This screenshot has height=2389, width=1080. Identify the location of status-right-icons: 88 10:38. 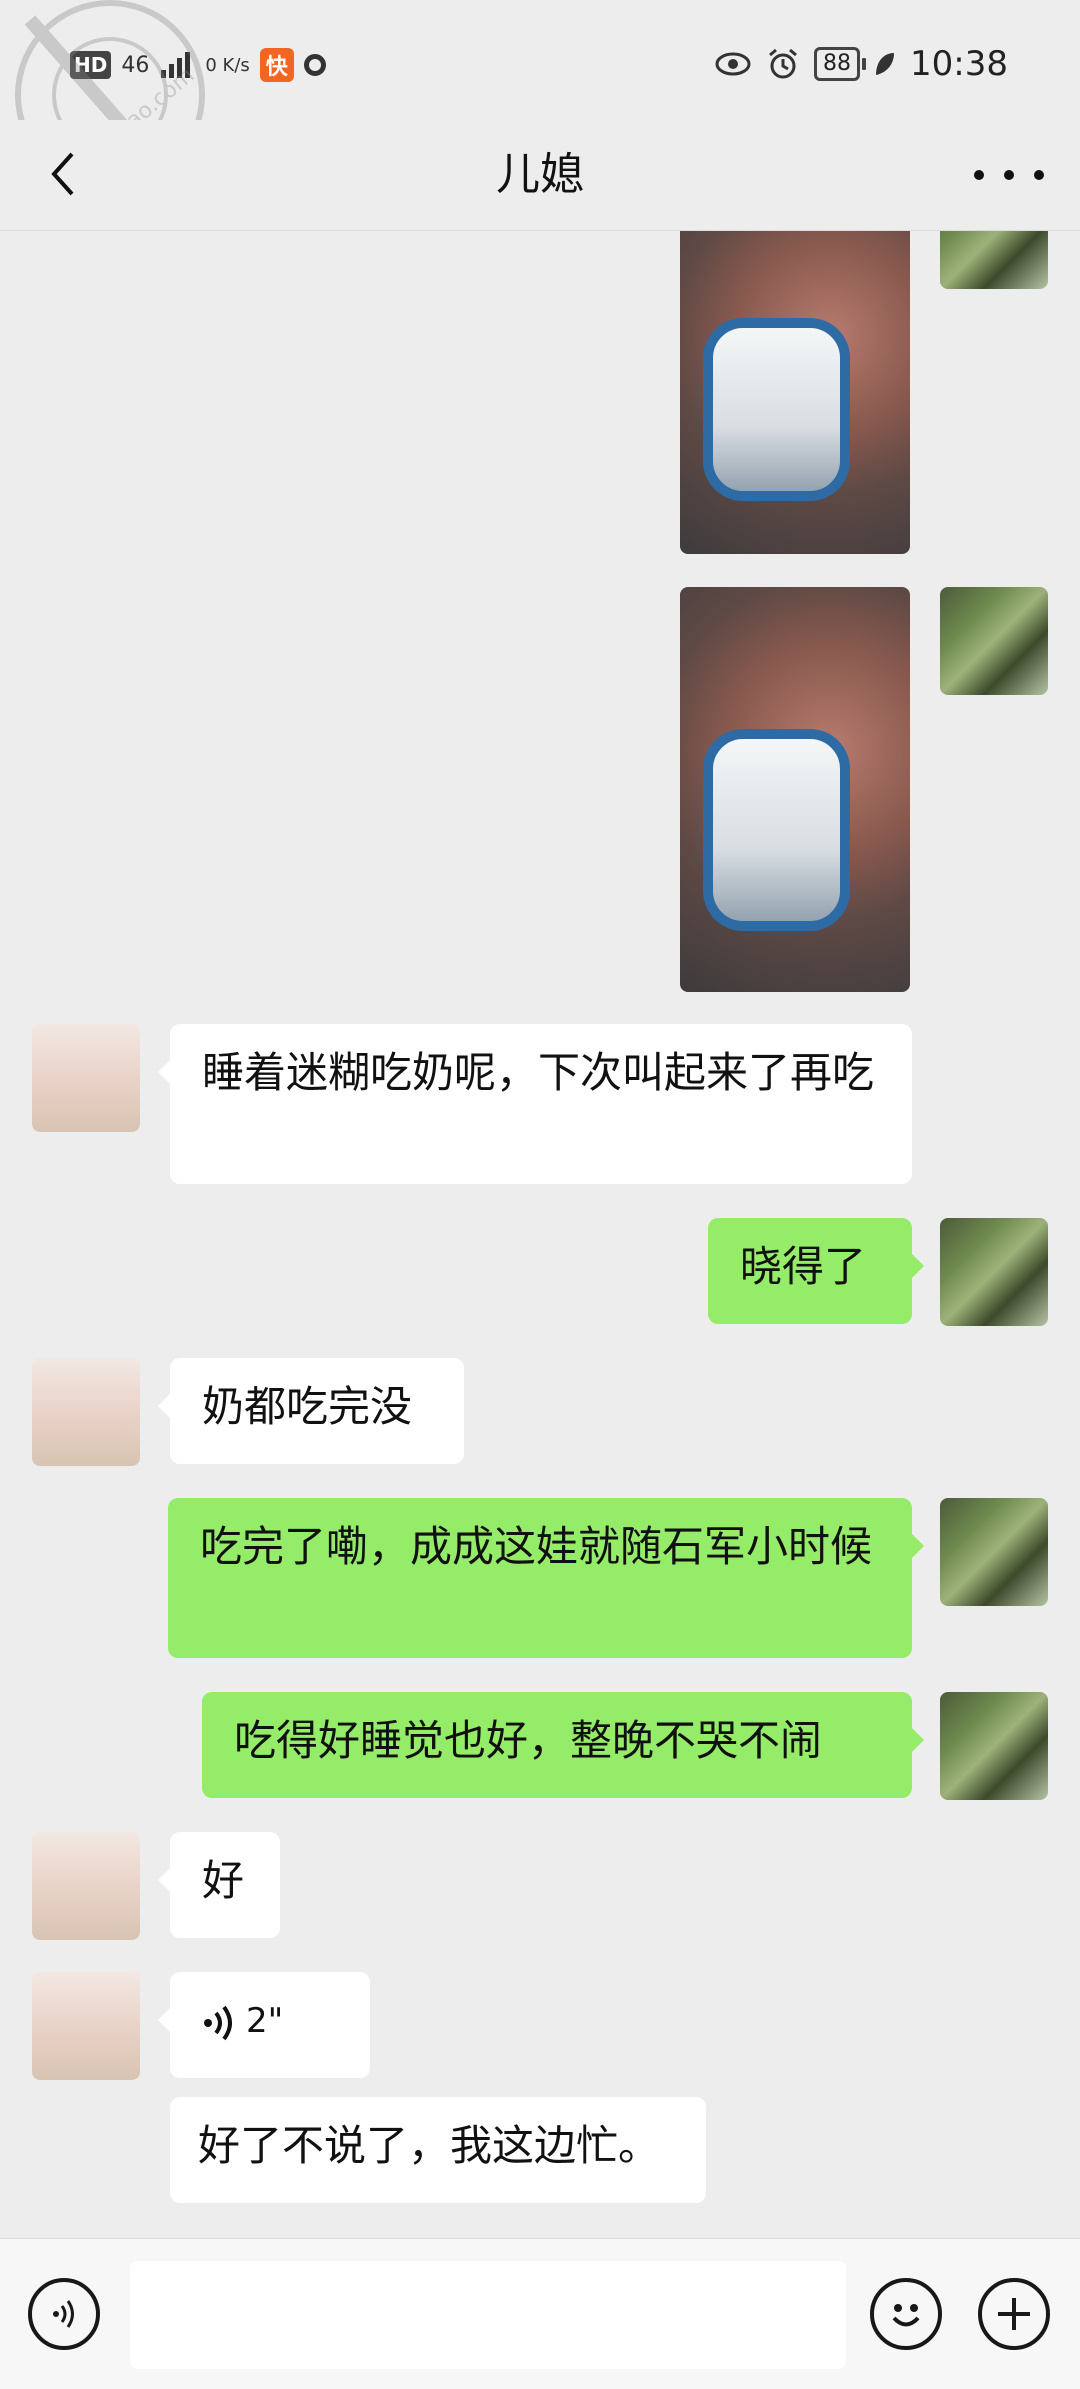
(861, 64).